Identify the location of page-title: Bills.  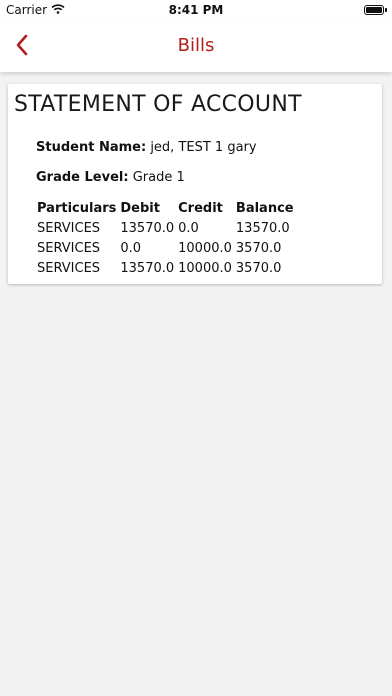
(196, 45).